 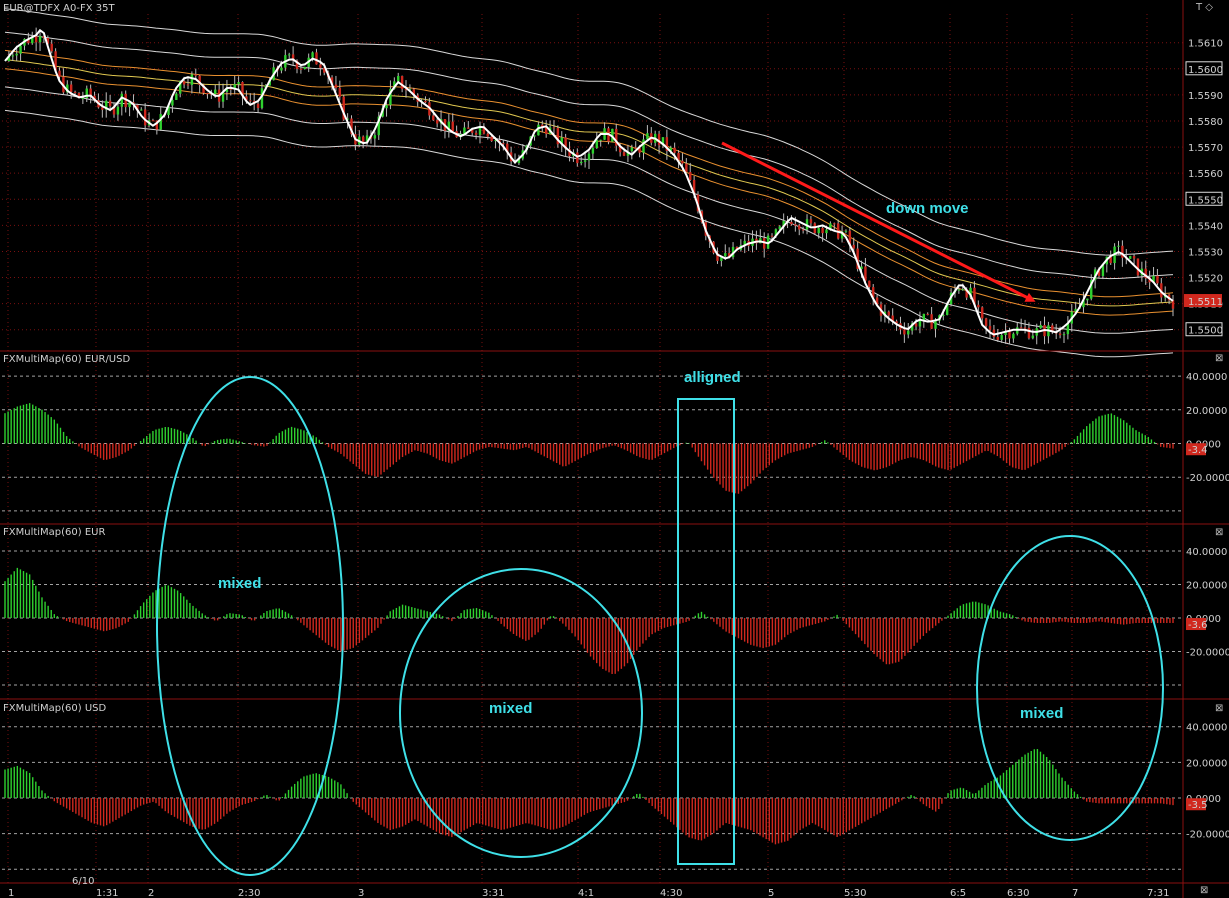 I want to click on pane-controls: T ◇, so click(x=1204, y=7).